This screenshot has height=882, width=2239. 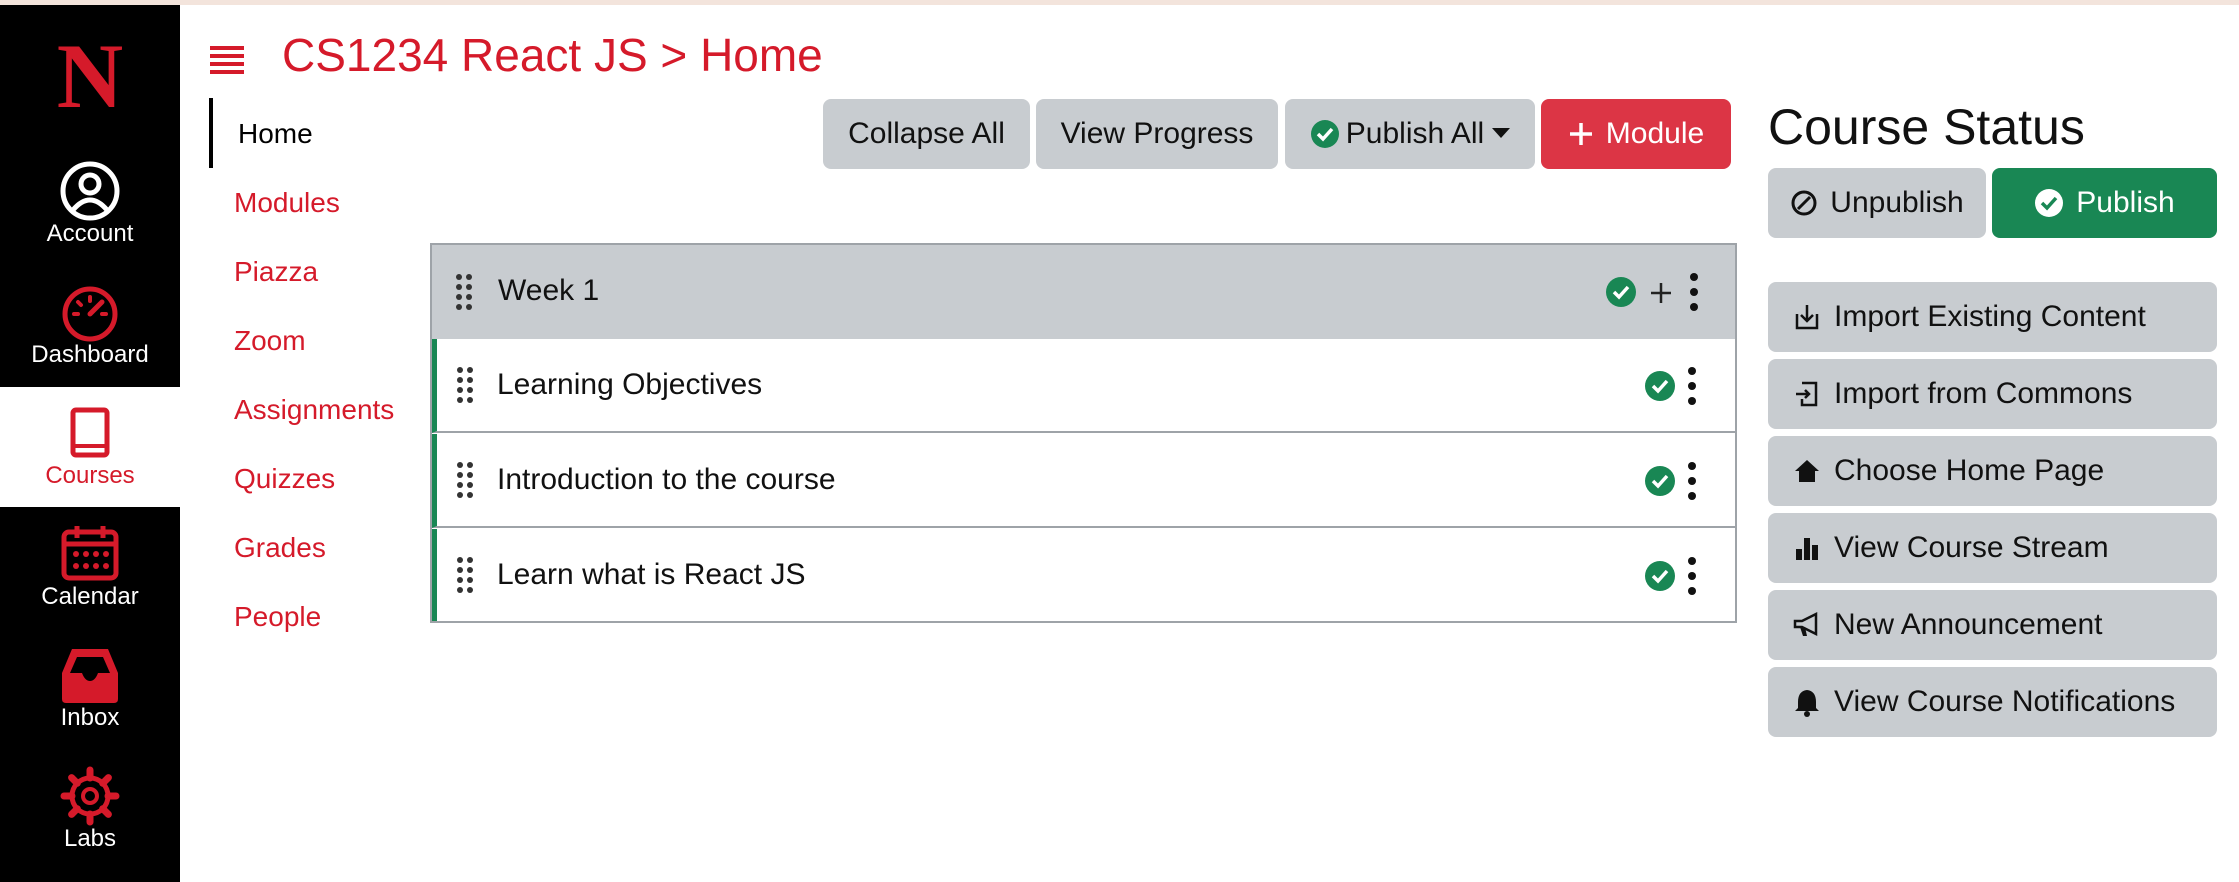 I want to click on top-divider, so click(x=1119, y=2).